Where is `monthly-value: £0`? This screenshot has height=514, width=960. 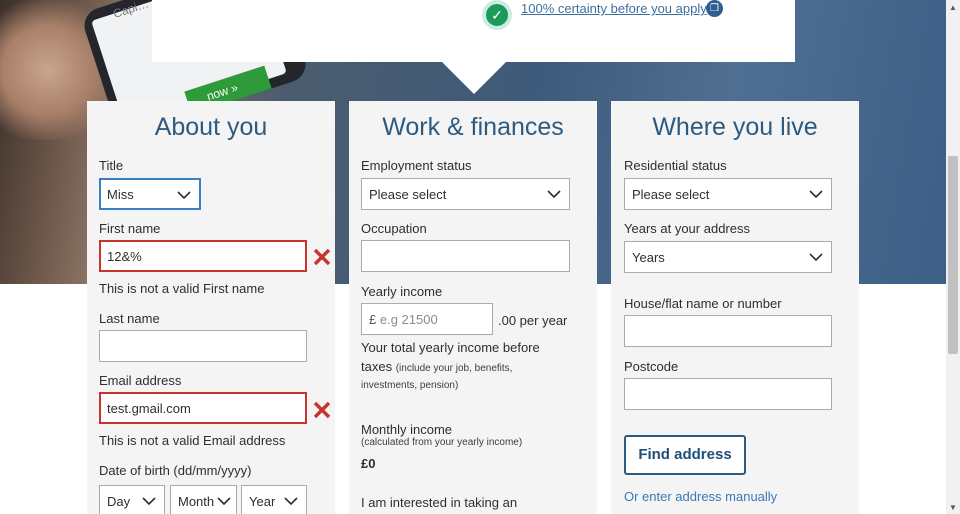 monthly-value: £0 is located at coordinates (368, 463).